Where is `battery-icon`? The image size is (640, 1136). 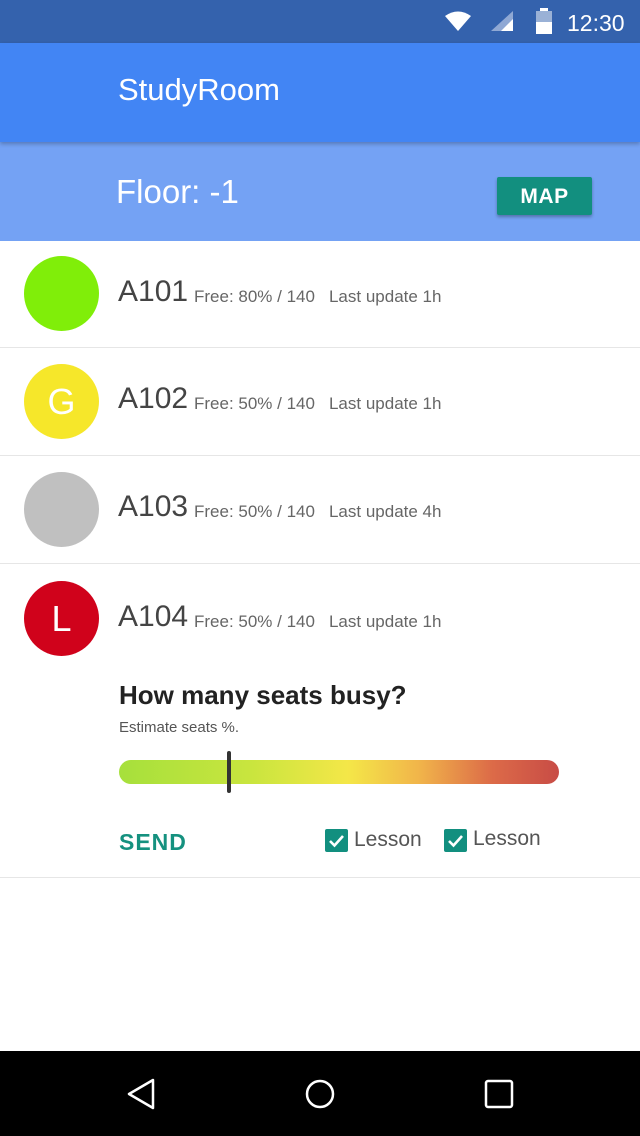 battery-icon is located at coordinates (544, 21).